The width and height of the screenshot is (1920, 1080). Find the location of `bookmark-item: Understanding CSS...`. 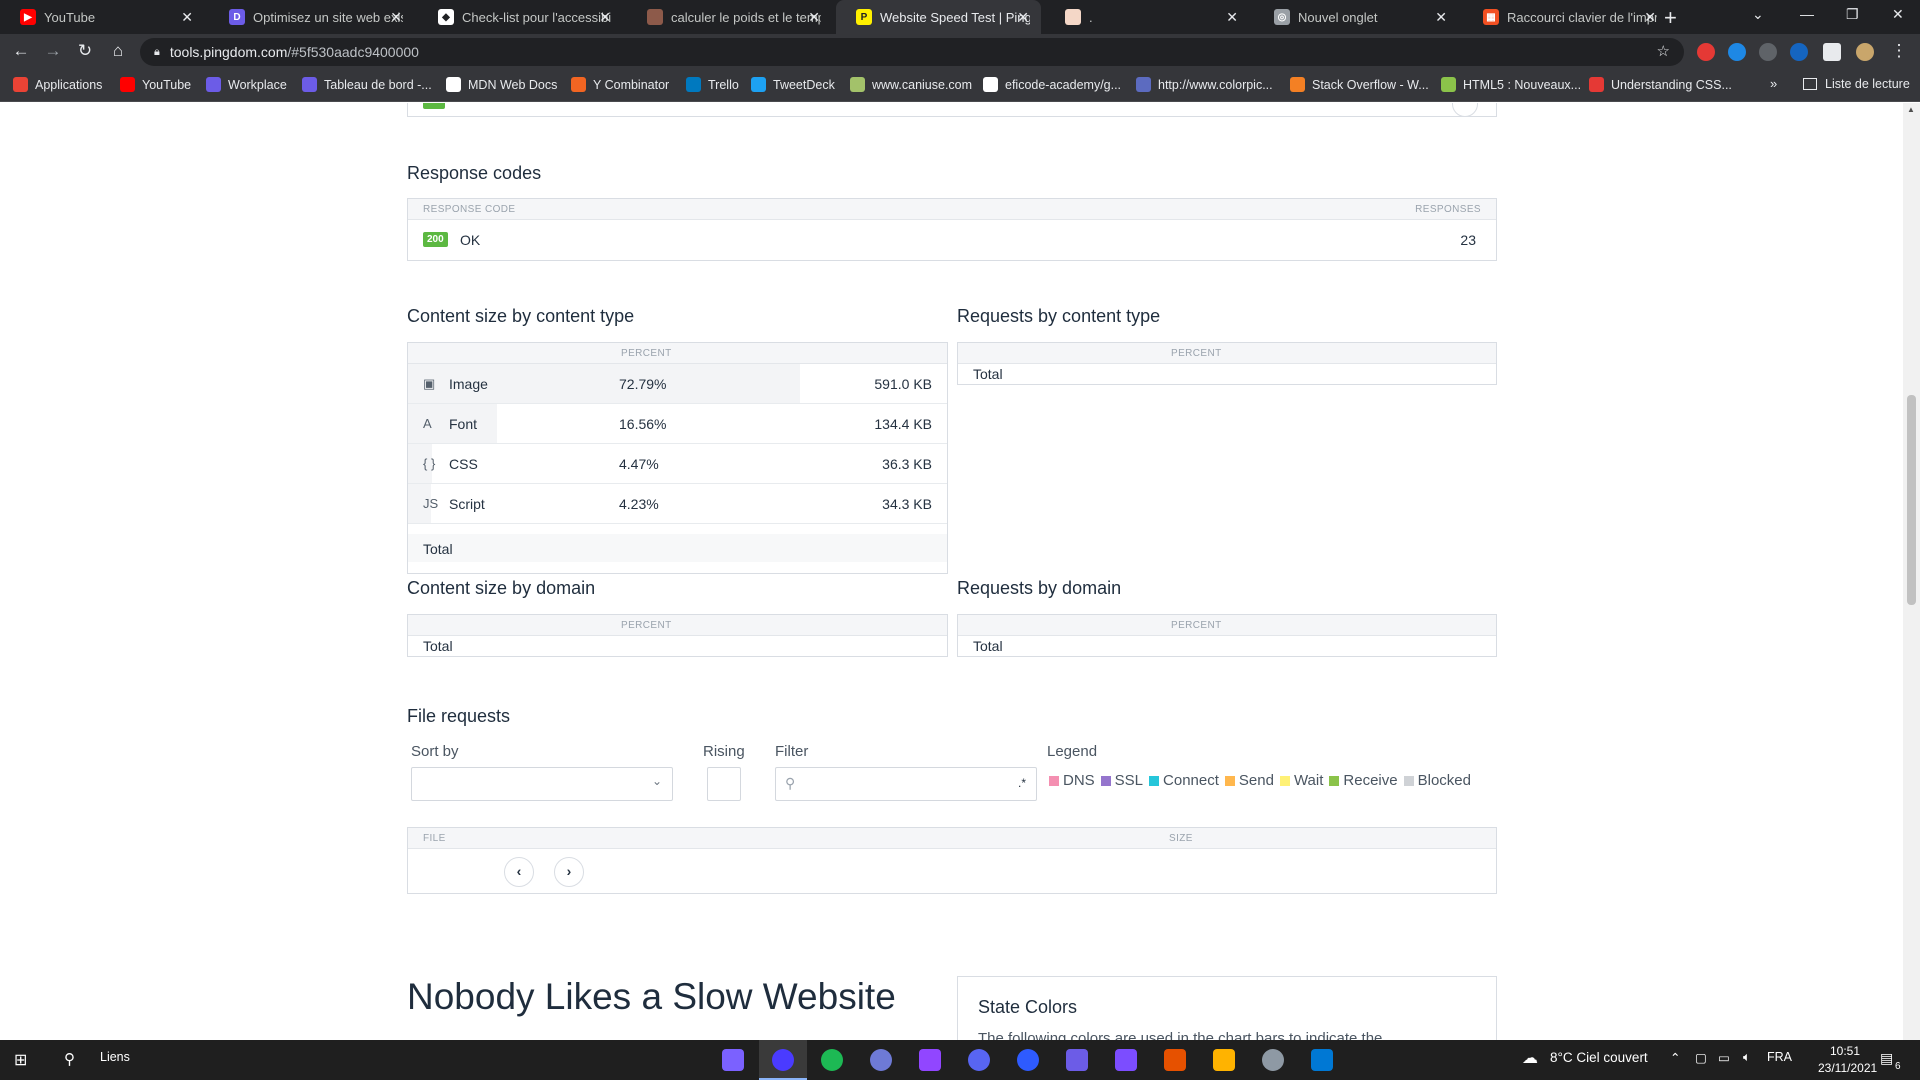

bookmark-item: Understanding CSS... is located at coordinates (1660, 84).